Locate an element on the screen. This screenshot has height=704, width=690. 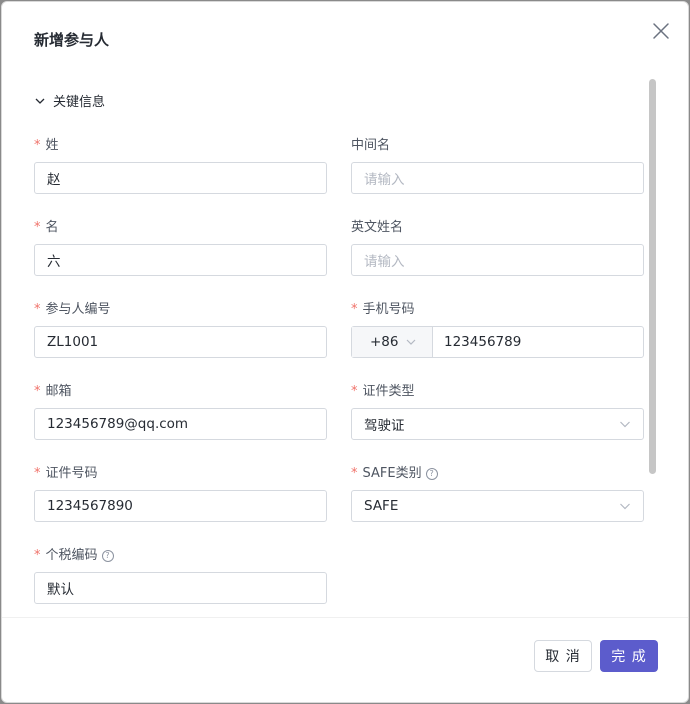
phone-field: * 手机号码 +86 123456789 is located at coordinates (497, 329).